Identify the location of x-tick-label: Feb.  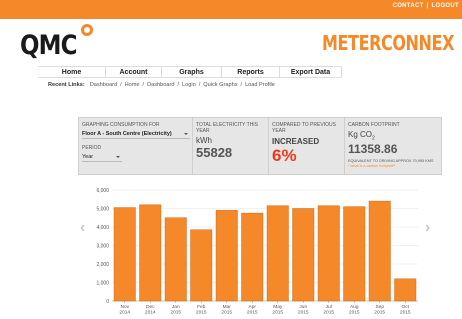
(201, 307).